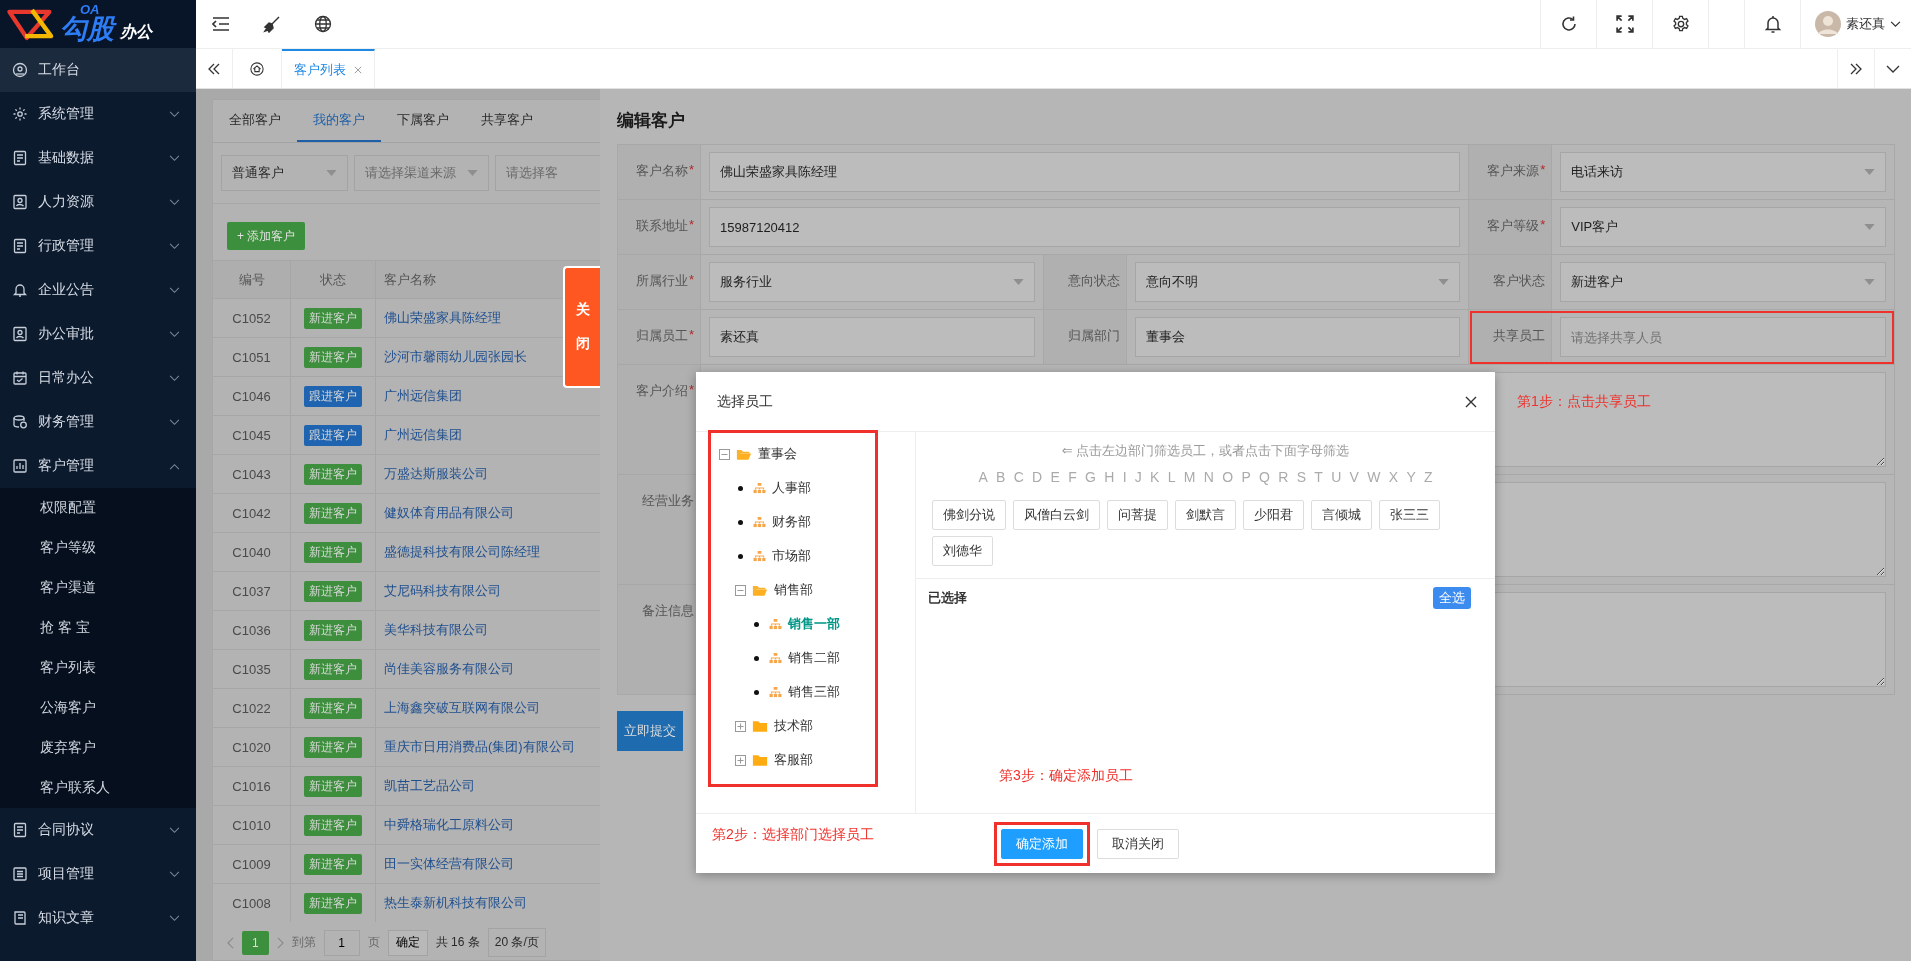 This screenshot has height=961, width=1911. I want to click on menu-fold-icon, so click(221, 24).